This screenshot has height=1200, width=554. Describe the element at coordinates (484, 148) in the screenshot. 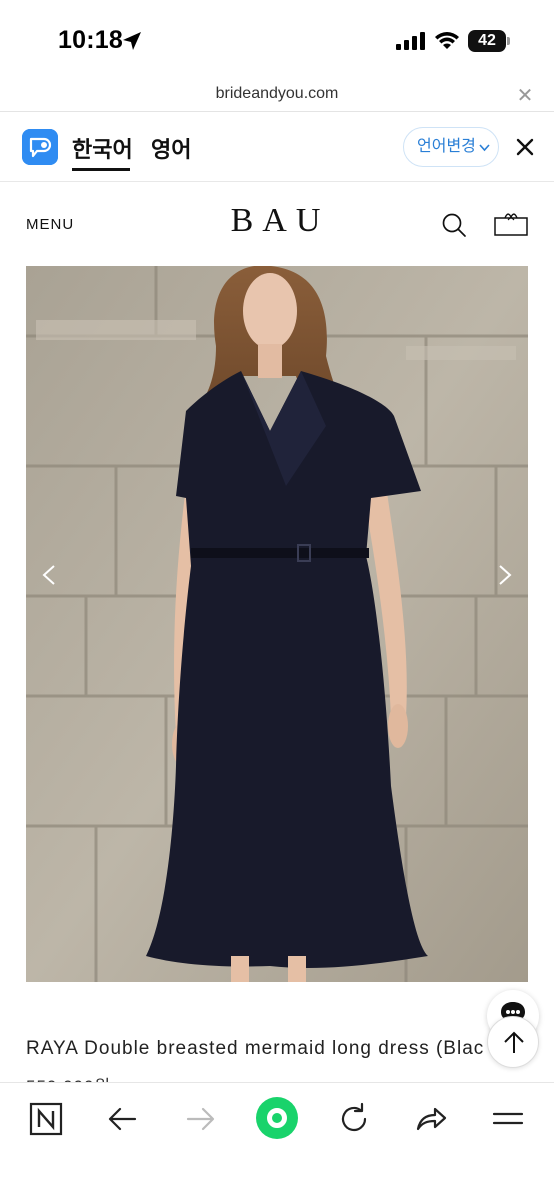

I see `chevron-down-icon` at that location.